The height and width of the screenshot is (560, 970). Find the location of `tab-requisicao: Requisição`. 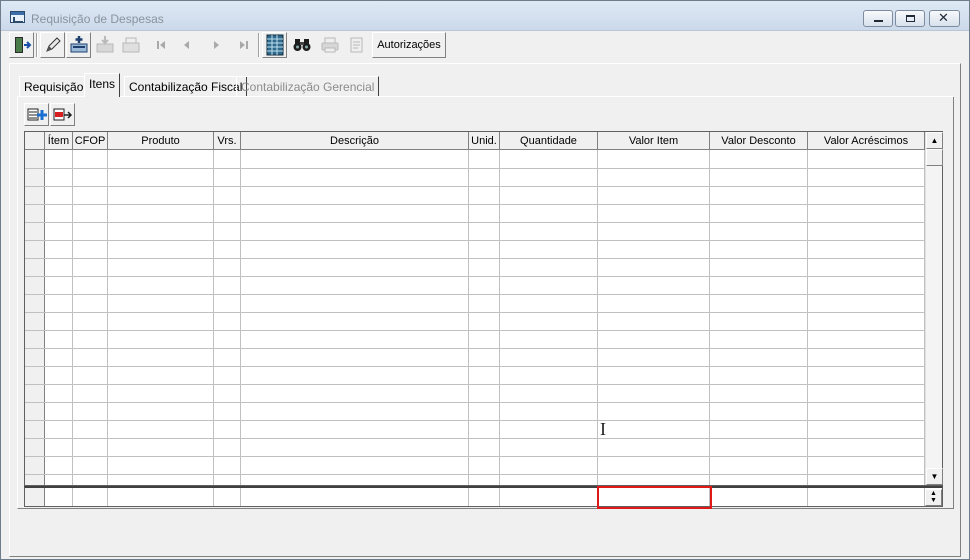

tab-requisicao: Requisição is located at coordinates (54, 86).